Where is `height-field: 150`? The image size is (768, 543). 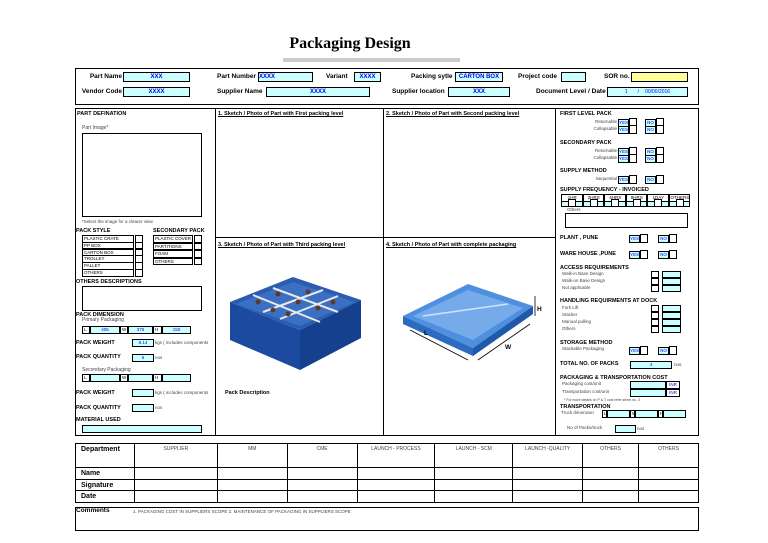 height-field: 150 is located at coordinates (176, 330).